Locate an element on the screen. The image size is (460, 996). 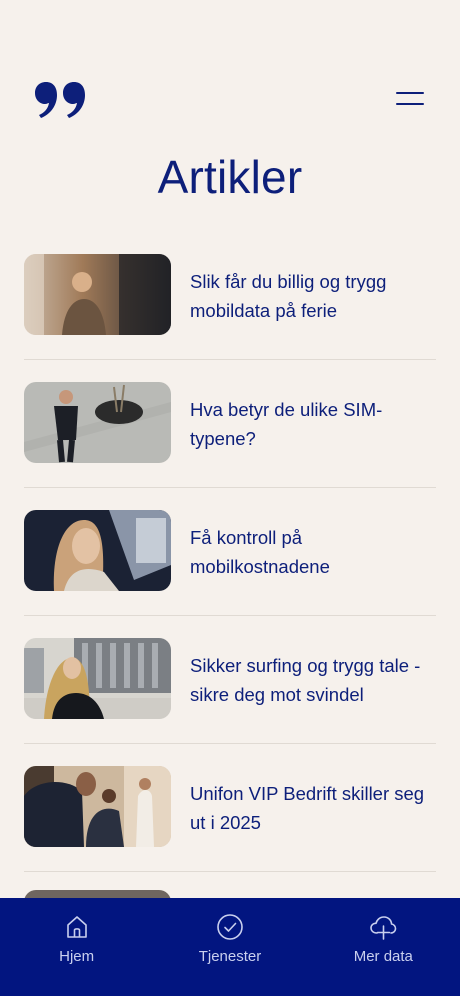
check-circle-icon is located at coordinates (230, 927).